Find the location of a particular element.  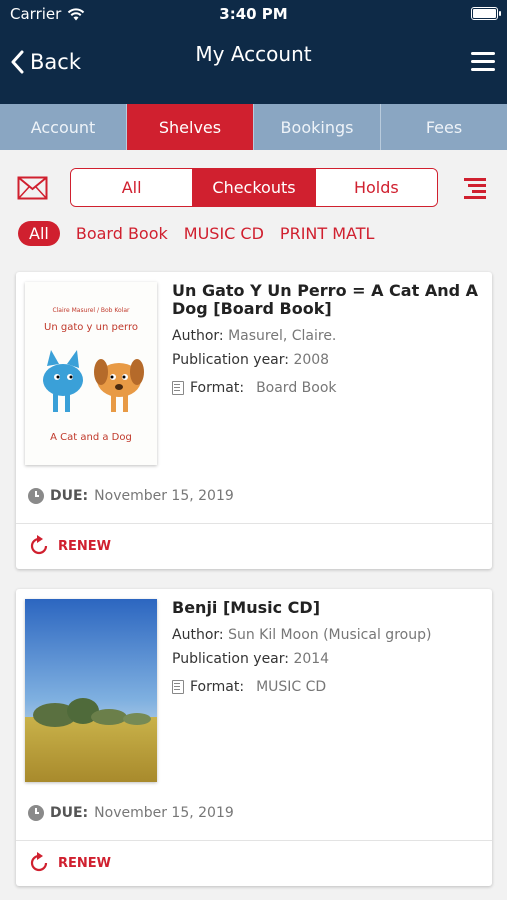

filter-row: All Checkouts Holds is located at coordinates (253, 188).